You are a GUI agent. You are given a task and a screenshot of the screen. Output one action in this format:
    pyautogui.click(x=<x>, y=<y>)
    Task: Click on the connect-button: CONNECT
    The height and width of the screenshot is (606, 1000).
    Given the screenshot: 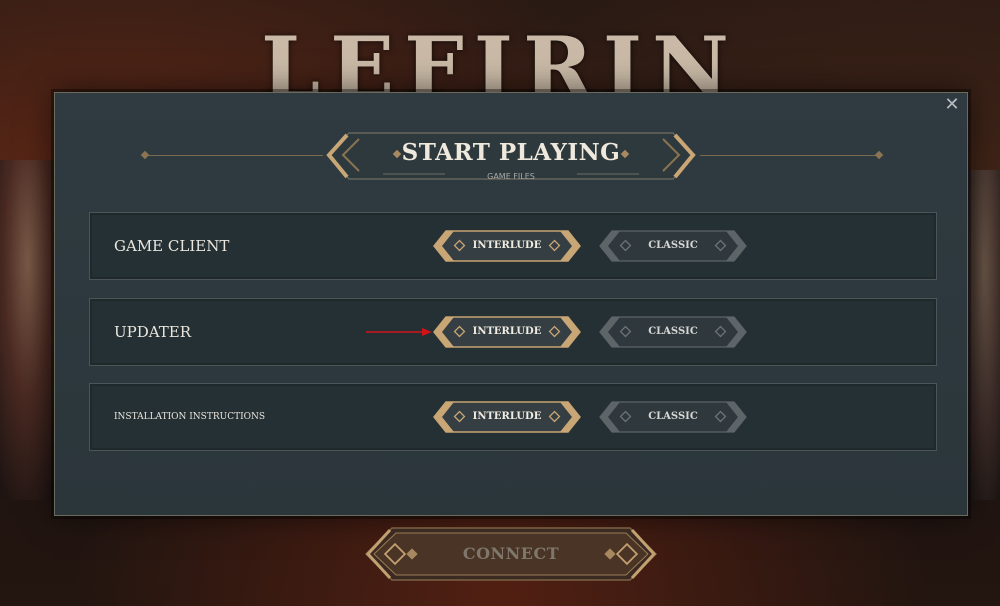 What is the action you would take?
    pyautogui.click(x=511, y=554)
    